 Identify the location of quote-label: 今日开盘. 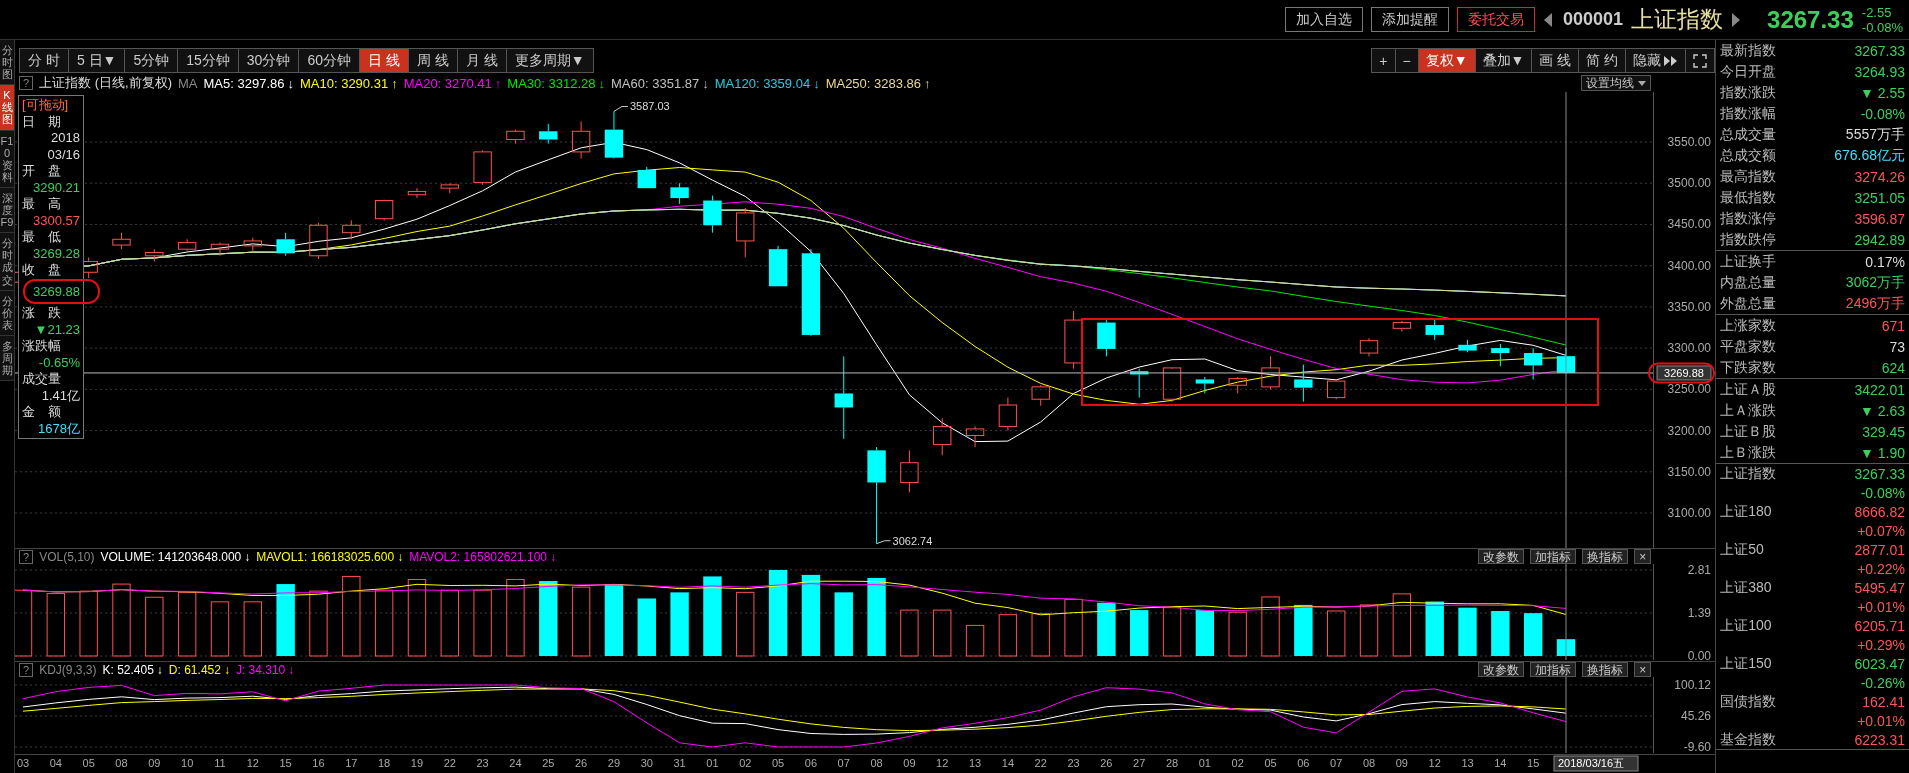
(1748, 71).